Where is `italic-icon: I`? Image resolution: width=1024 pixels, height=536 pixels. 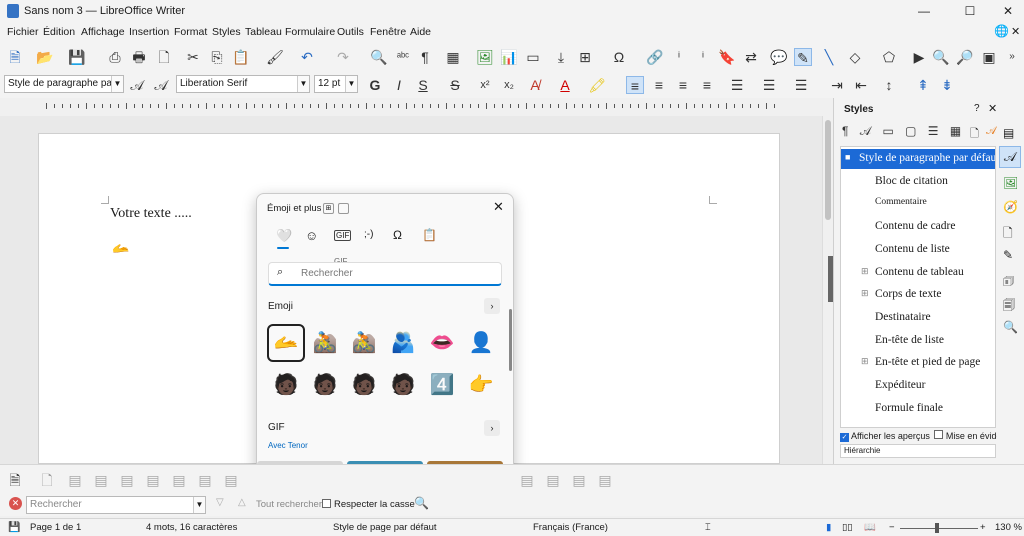 italic-icon: I is located at coordinates (399, 85).